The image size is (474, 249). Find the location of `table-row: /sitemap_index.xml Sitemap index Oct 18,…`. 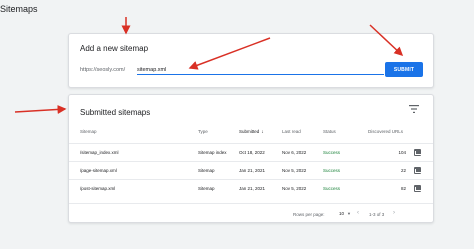

table-row: /sitemap_index.xml Sitemap index Oct 18,… is located at coordinates (251, 152).